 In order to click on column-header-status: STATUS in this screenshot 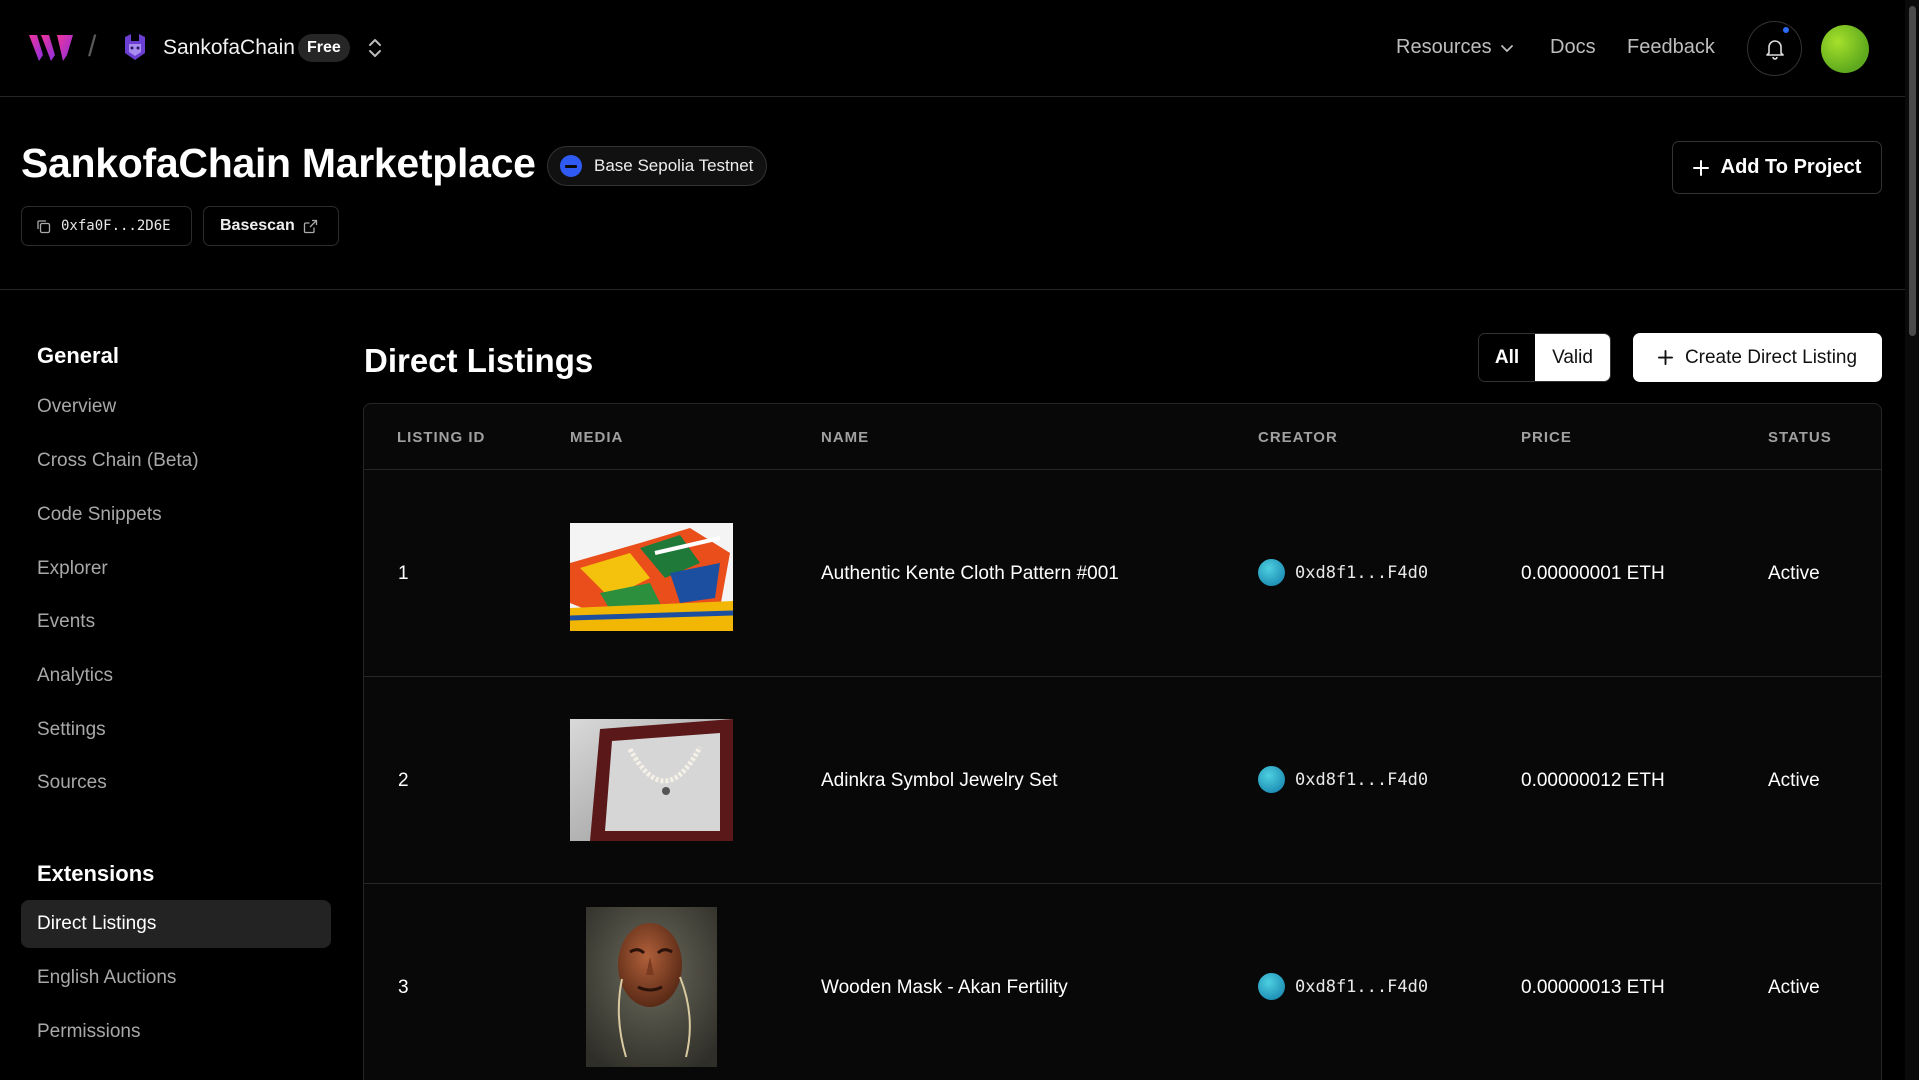, I will do `click(1800, 437)`.